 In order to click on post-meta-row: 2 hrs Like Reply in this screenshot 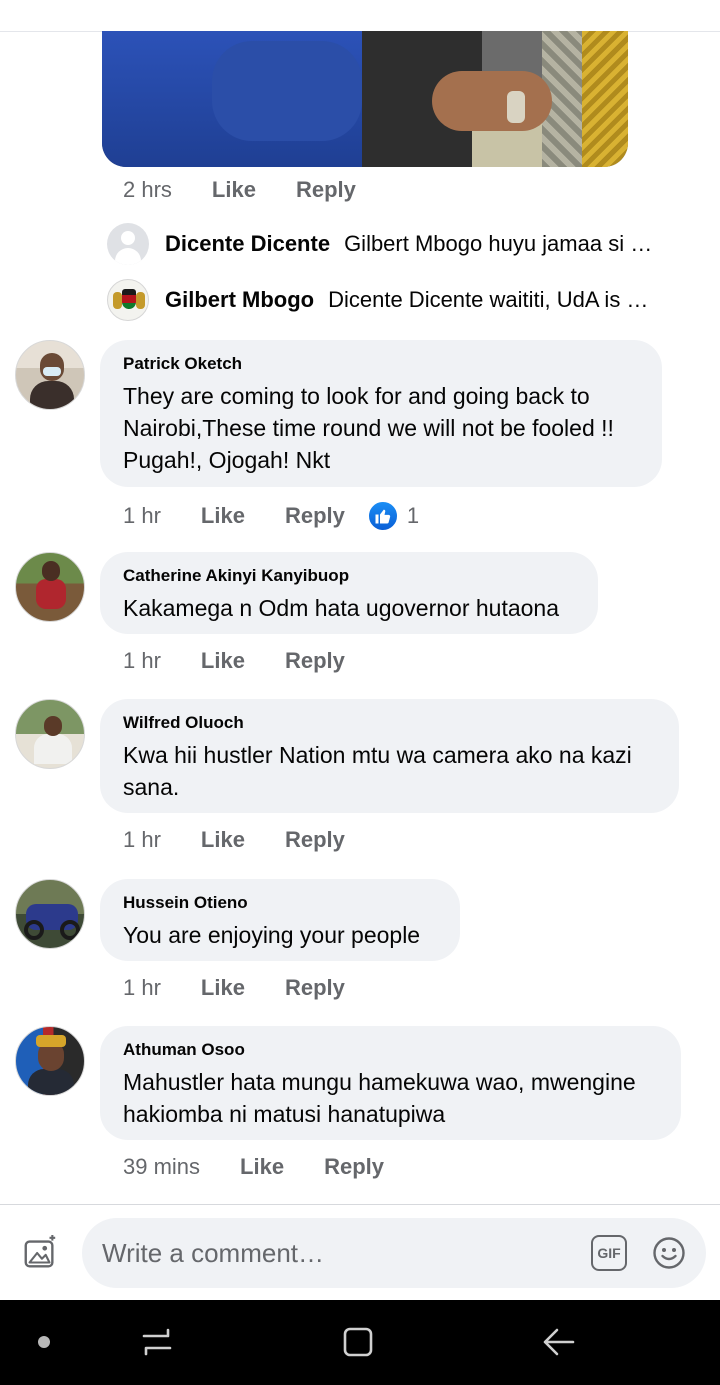, I will do `click(239, 190)`.